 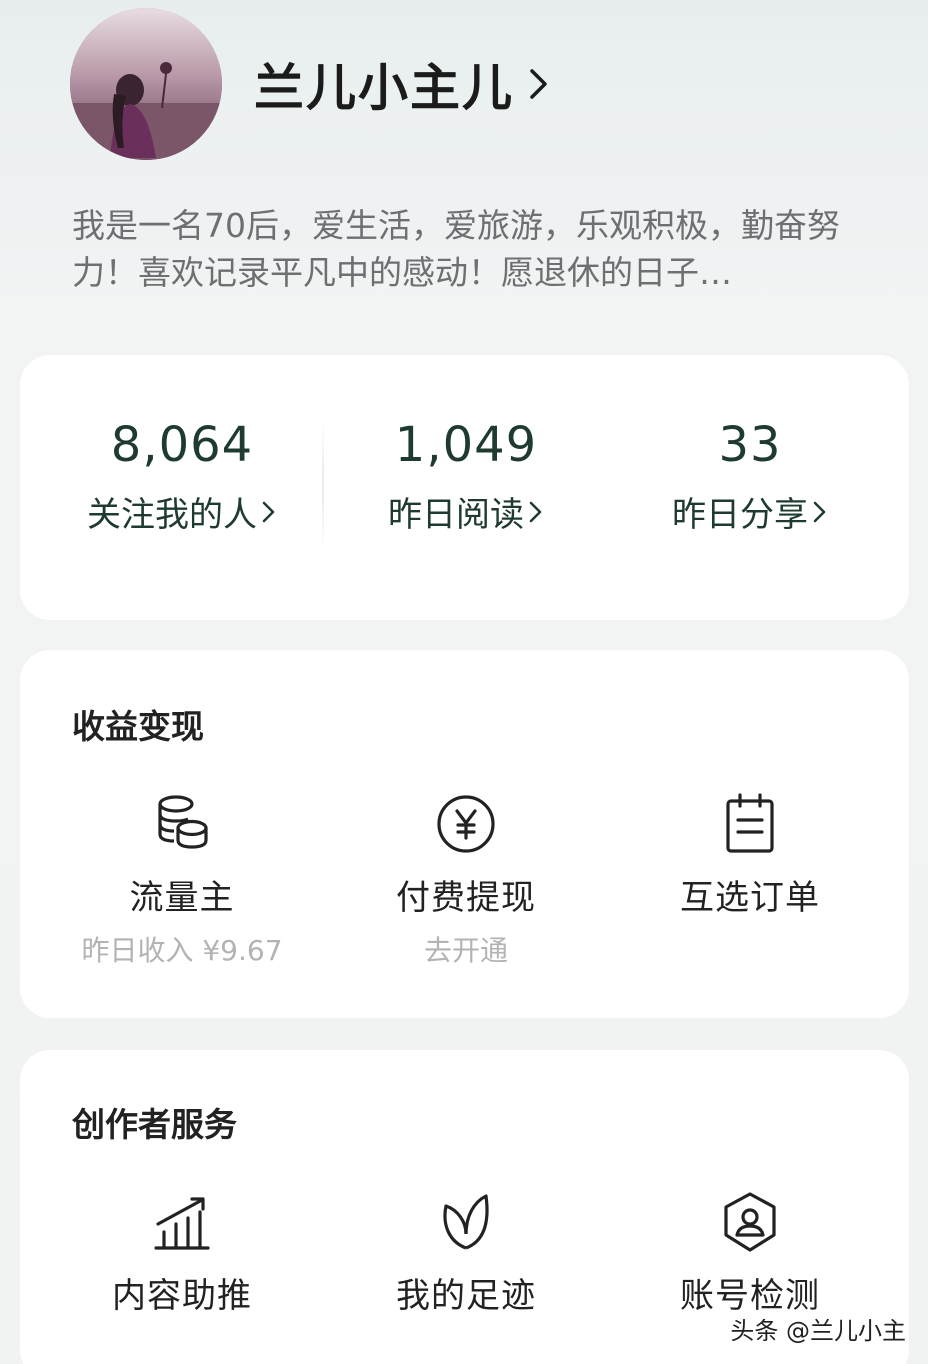 I want to click on account-check-entry: 账号检测, so click(x=750, y=1253).